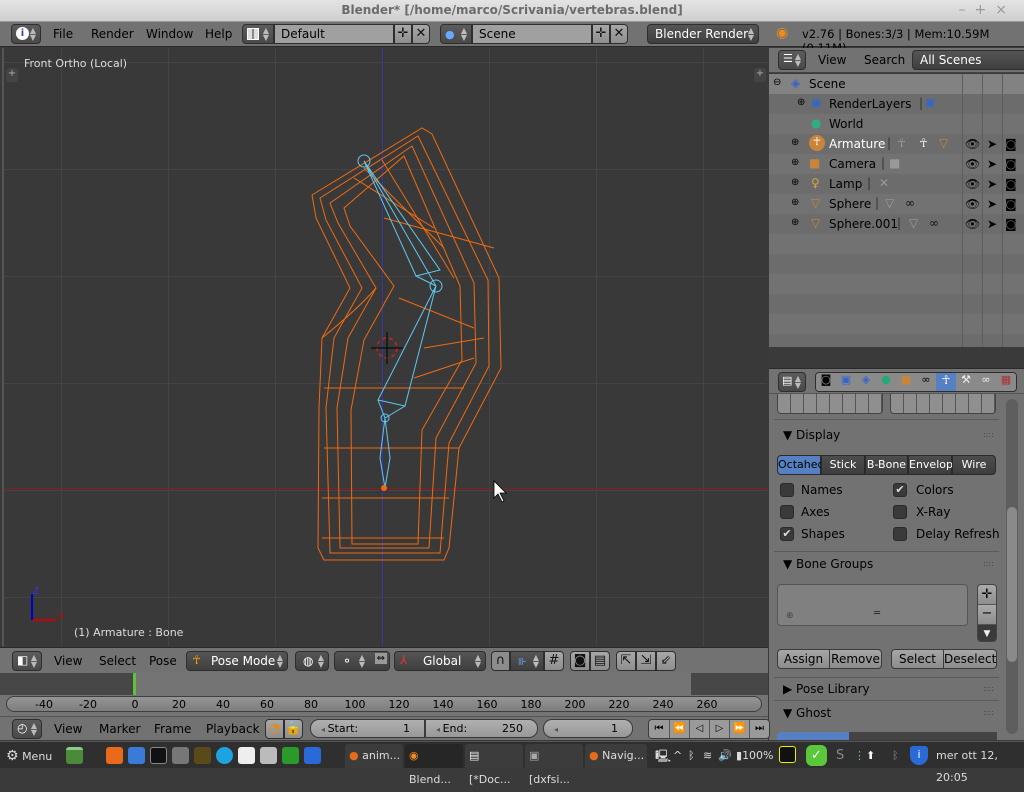 The image size is (1024, 792). I want to click on bone-layers-left, so click(830, 404).